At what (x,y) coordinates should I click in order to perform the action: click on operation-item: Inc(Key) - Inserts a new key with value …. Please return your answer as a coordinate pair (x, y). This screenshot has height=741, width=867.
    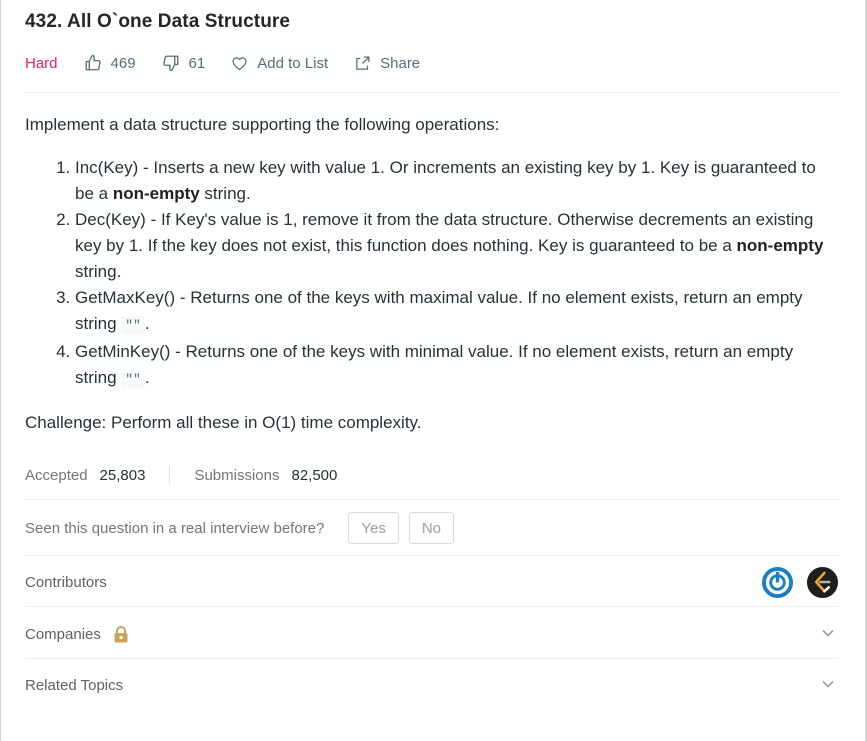
    Looking at the image, I should click on (457, 181).